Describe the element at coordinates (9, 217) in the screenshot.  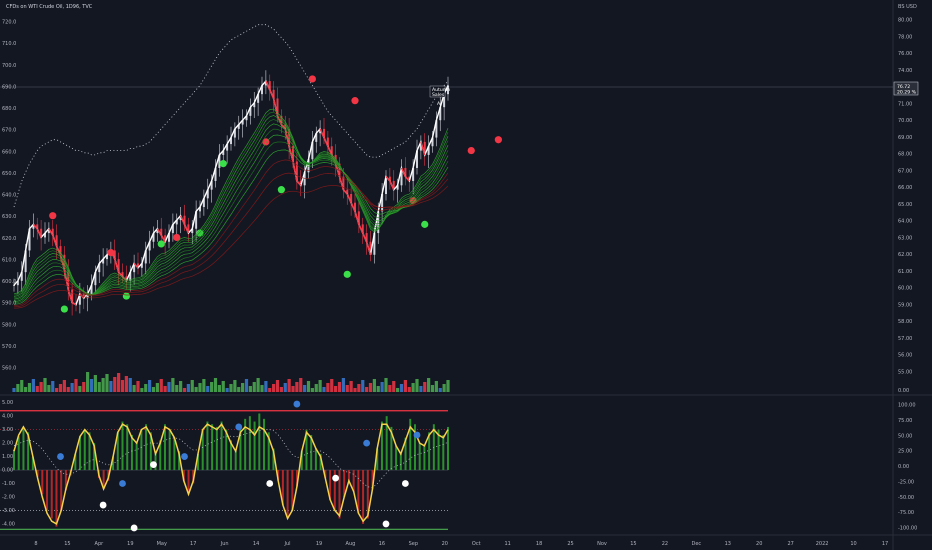
I see `left-axis-tick: 630.0` at that location.